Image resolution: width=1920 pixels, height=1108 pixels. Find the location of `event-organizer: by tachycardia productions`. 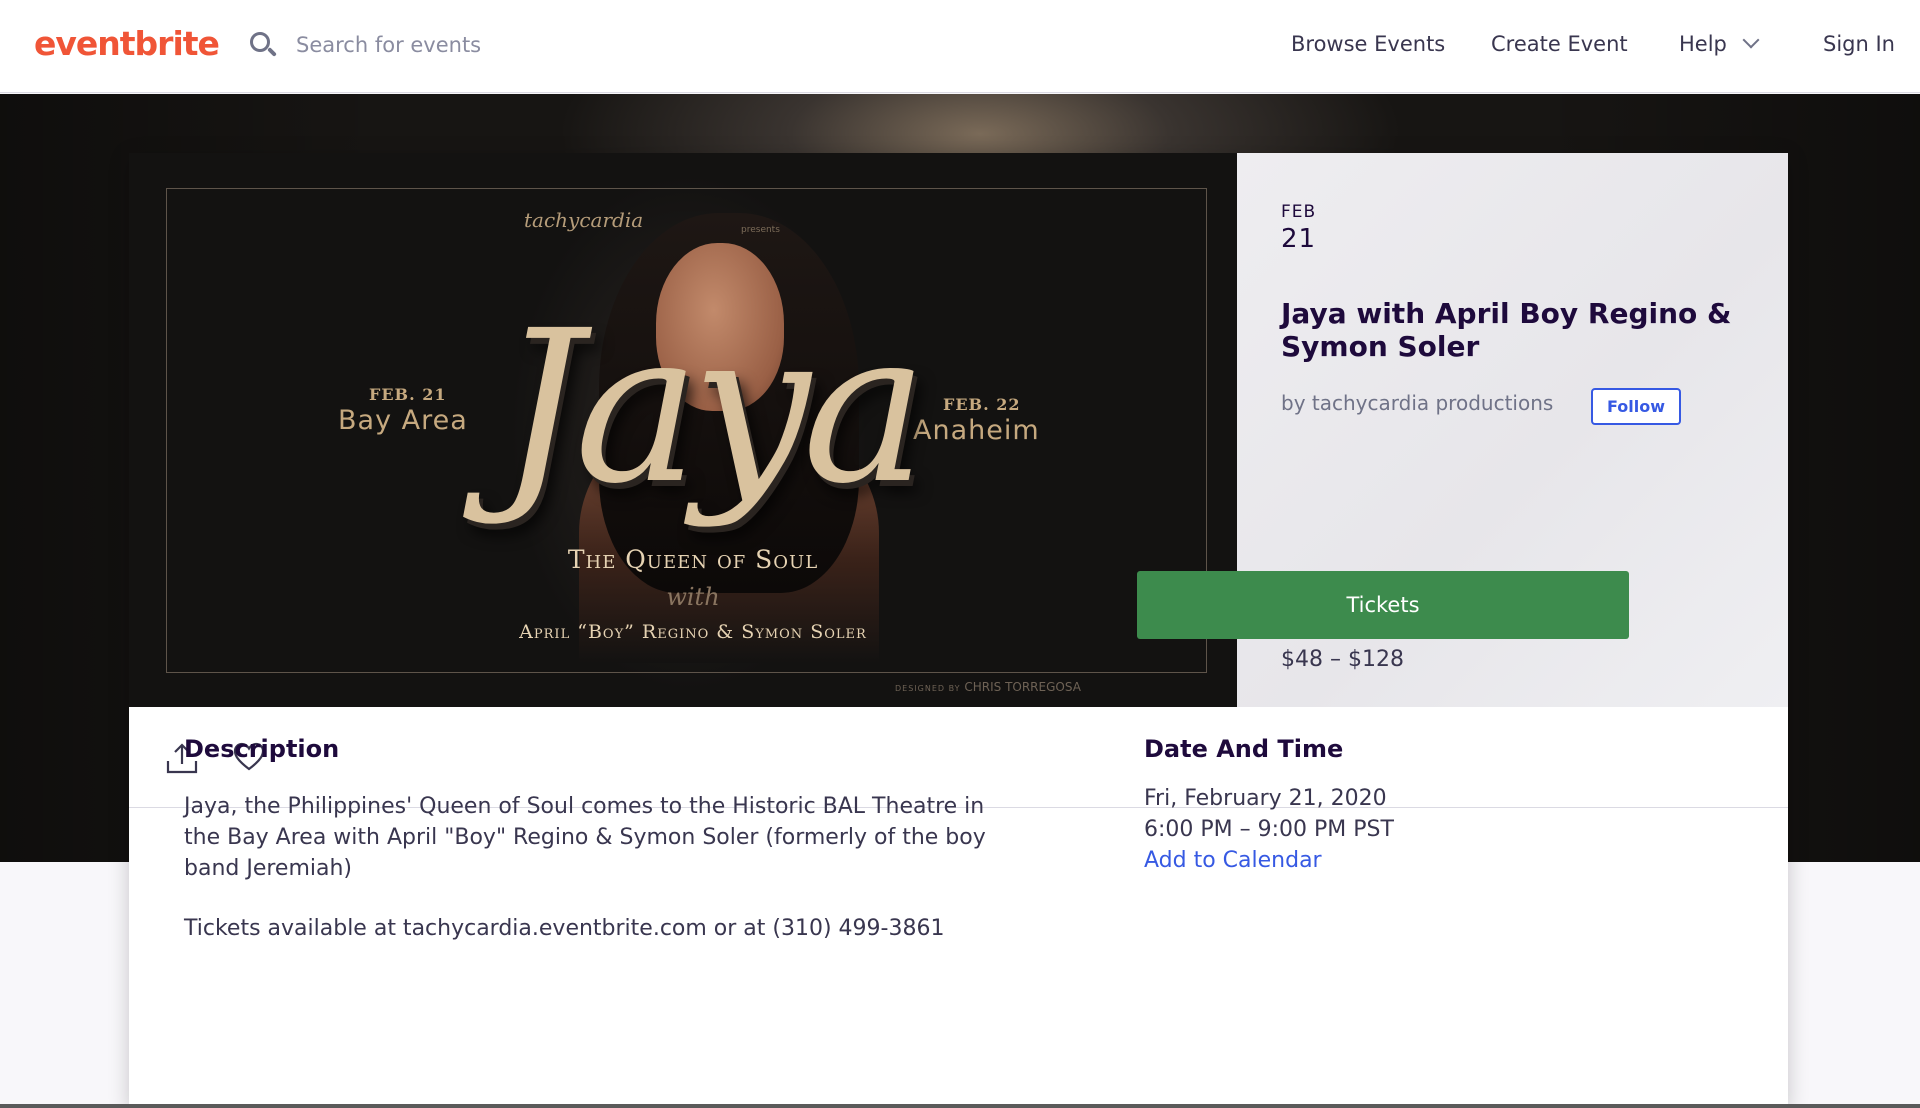

event-organizer: by tachycardia productions is located at coordinates (1417, 403).